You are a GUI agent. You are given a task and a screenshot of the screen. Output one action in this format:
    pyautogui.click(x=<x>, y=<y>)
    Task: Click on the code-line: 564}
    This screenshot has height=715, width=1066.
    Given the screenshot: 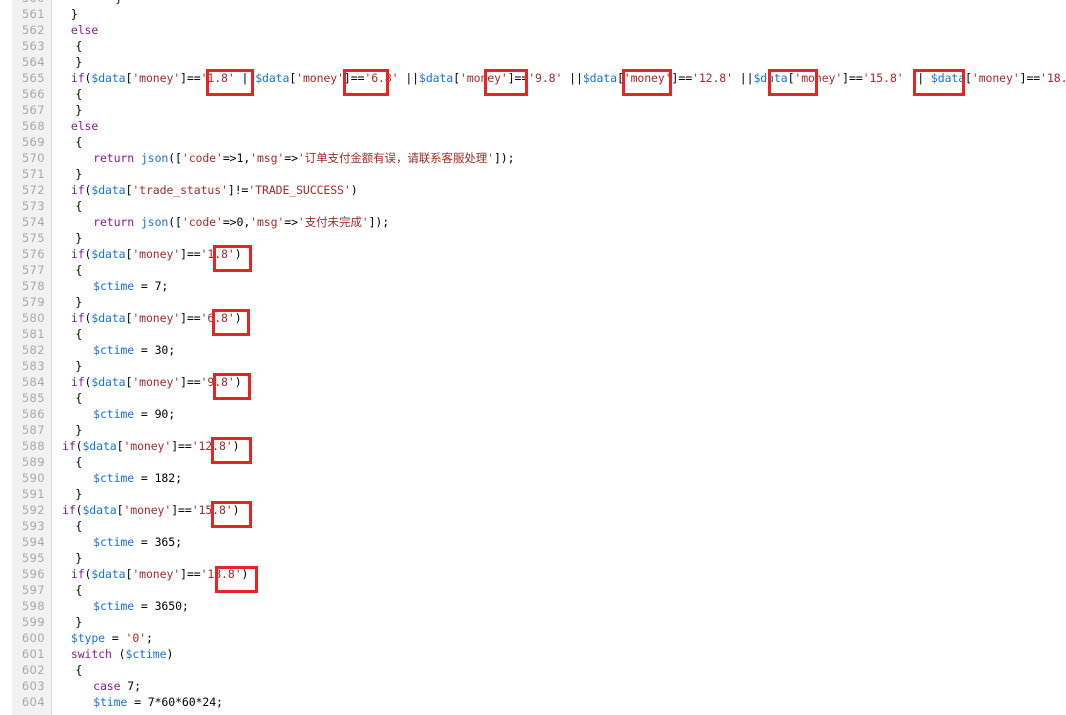 What is the action you would take?
    pyautogui.click(x=533, y=62)
    